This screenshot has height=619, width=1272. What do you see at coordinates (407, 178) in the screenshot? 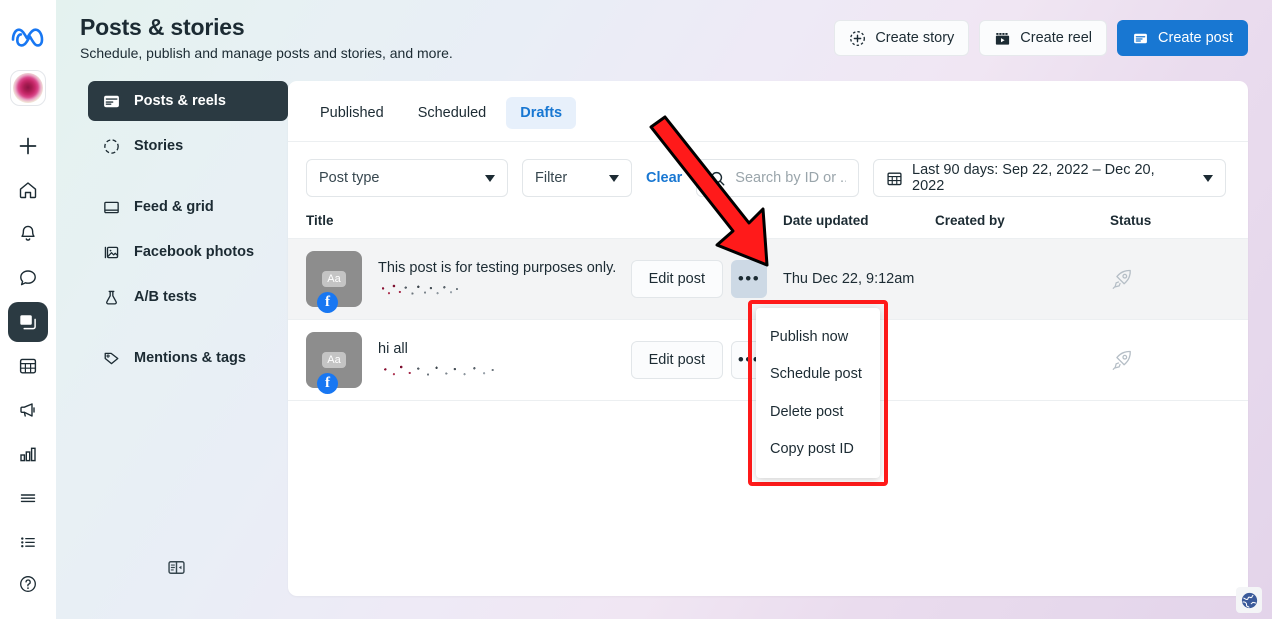
I see `post-type-select: Post type` at bounding box center [407, 178].